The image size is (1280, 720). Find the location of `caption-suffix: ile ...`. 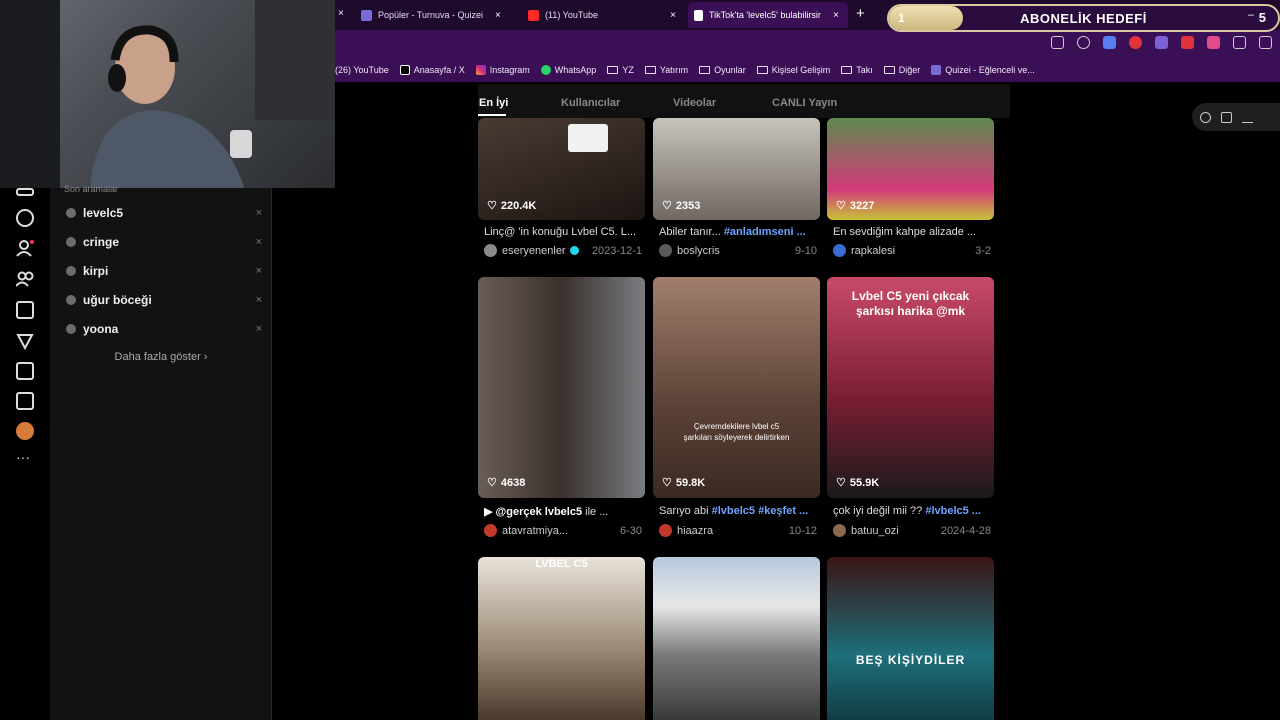

caption-suffix: ile ... is located at coordinates (595, 512).